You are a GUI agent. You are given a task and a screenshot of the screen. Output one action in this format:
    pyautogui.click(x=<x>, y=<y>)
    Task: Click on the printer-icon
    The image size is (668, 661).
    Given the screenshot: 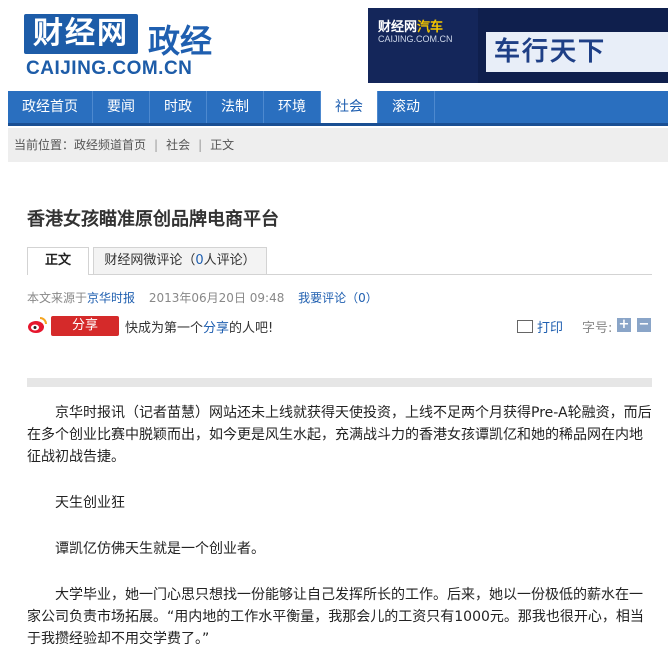 What is the action you would take?
    pyautogui.click(x=525, y=326)
    